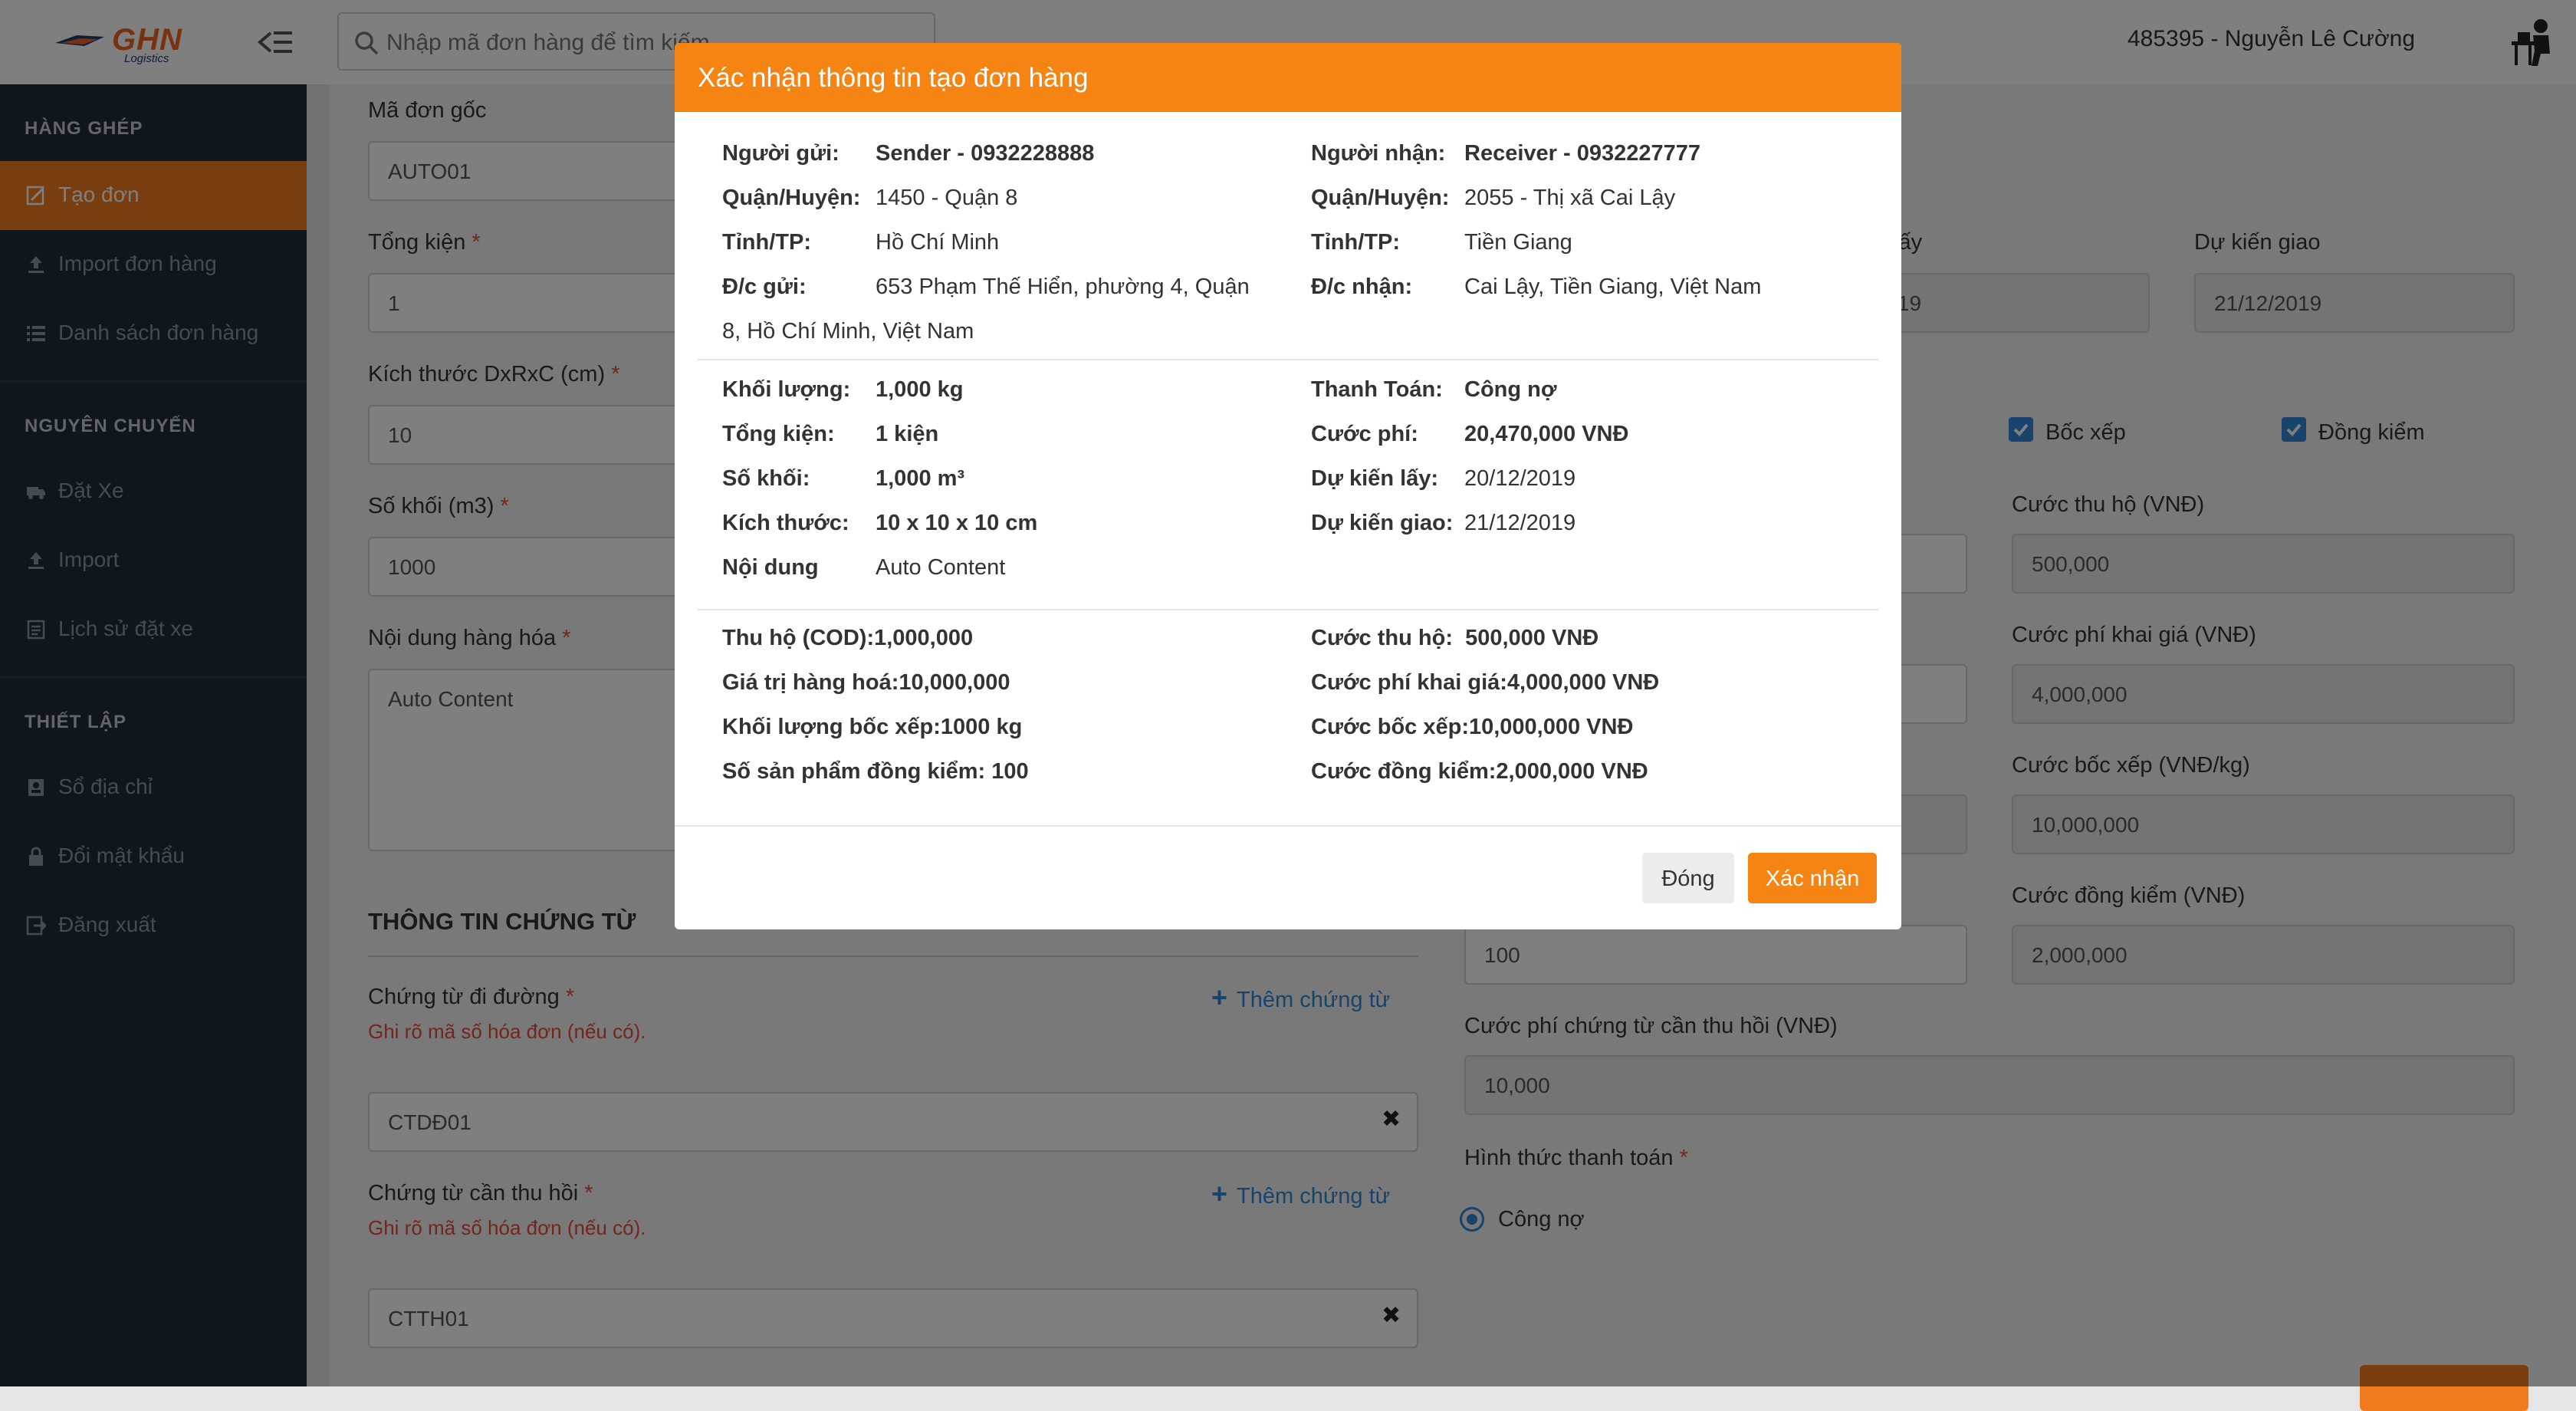  Describe the element at coordinates (1546, 434) in the screenshot. I see `fee-value: 20,470,000 VNĐ` at that location.